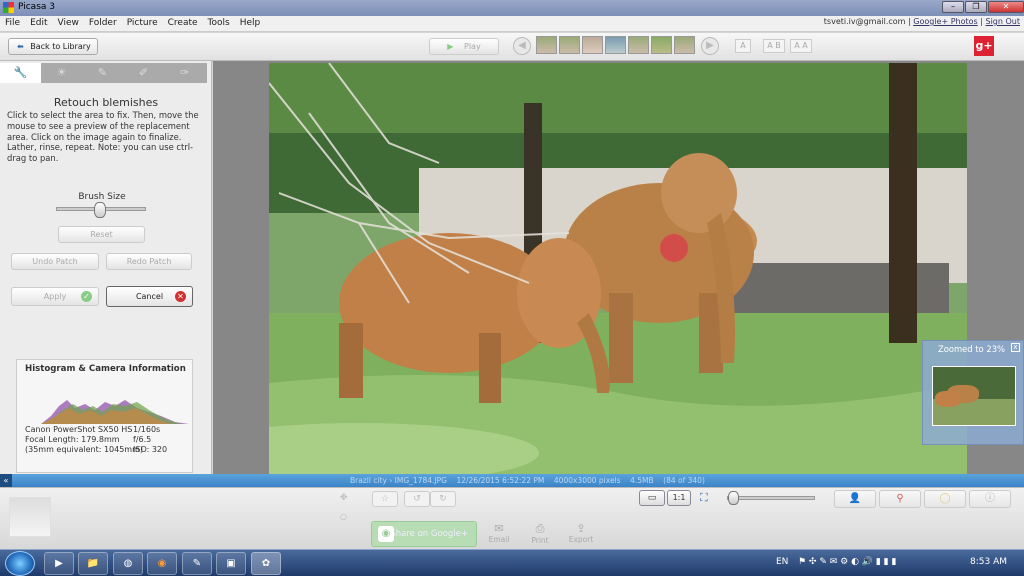 The height and width of the screenshot is (576, 1024). What do you see at coordinates (142, 23) in the screenshot?
I see `menu-picture: Picture` at bounding box center [142, 23].